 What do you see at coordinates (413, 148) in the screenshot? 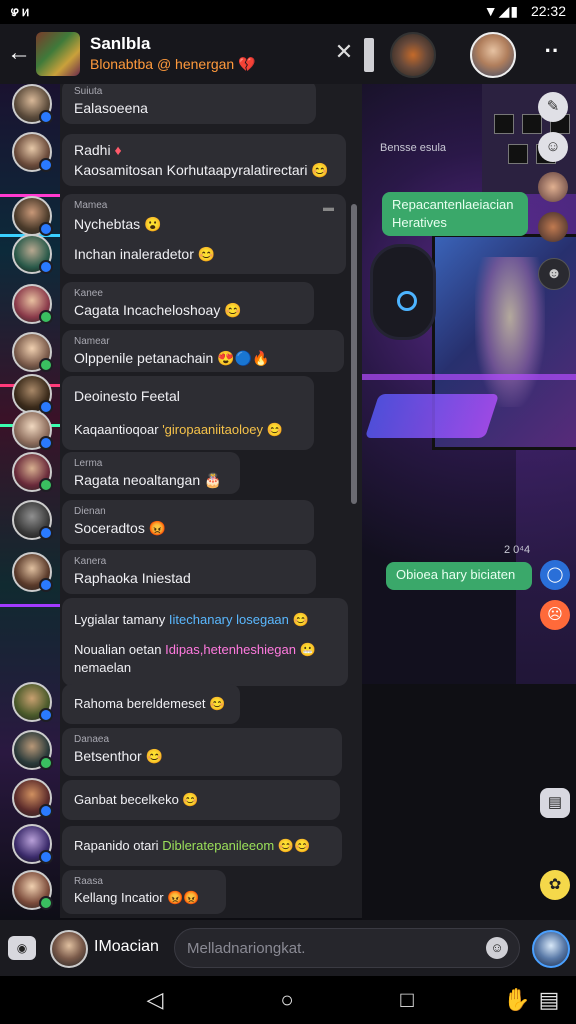
I see `scene-label: Bensse esula` at bounding box center [413, 148].